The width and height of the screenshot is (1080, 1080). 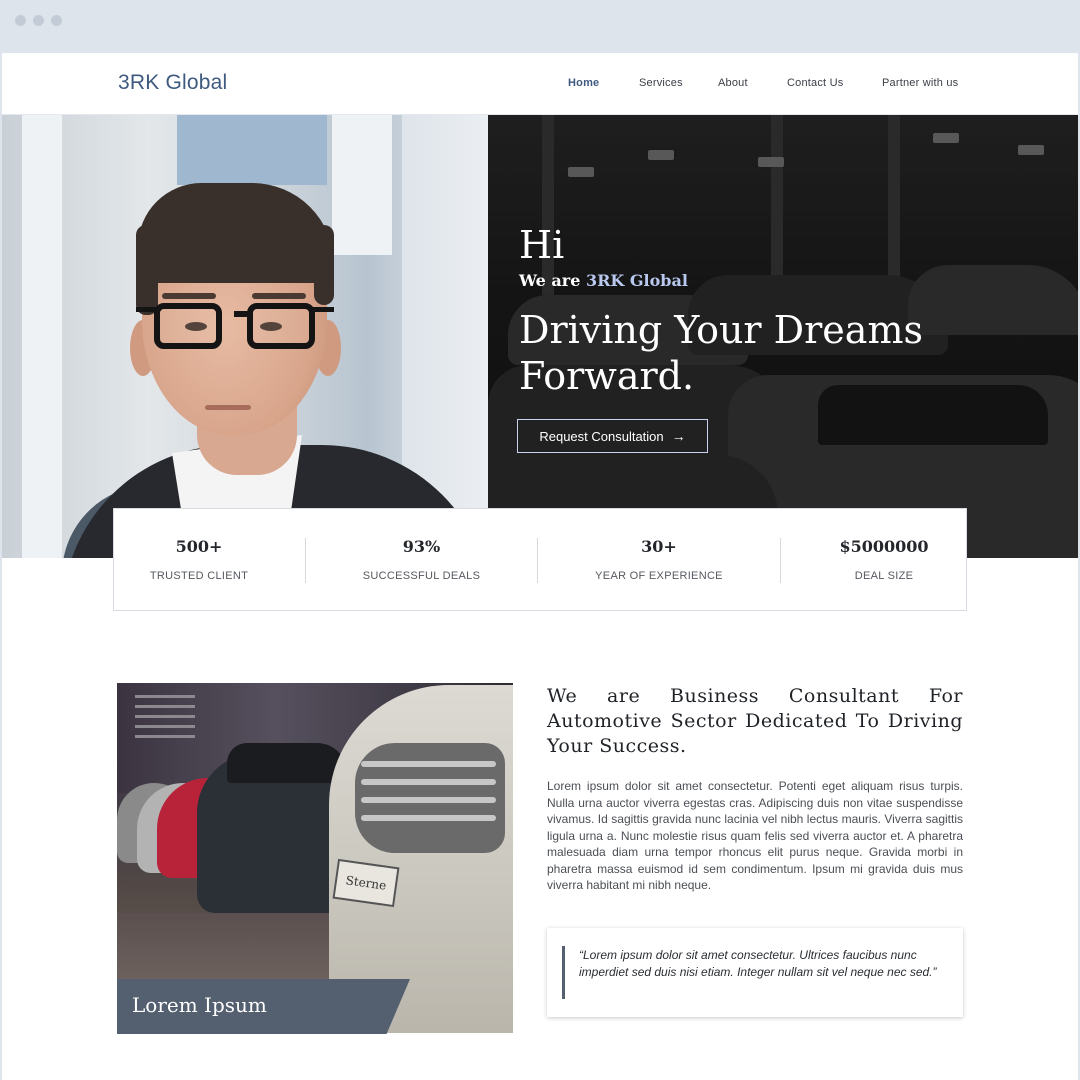 What do you see at coordinates (199, 546) in the screenshot?
I see `stat-value: 500+` at bounding box center [199, 546].